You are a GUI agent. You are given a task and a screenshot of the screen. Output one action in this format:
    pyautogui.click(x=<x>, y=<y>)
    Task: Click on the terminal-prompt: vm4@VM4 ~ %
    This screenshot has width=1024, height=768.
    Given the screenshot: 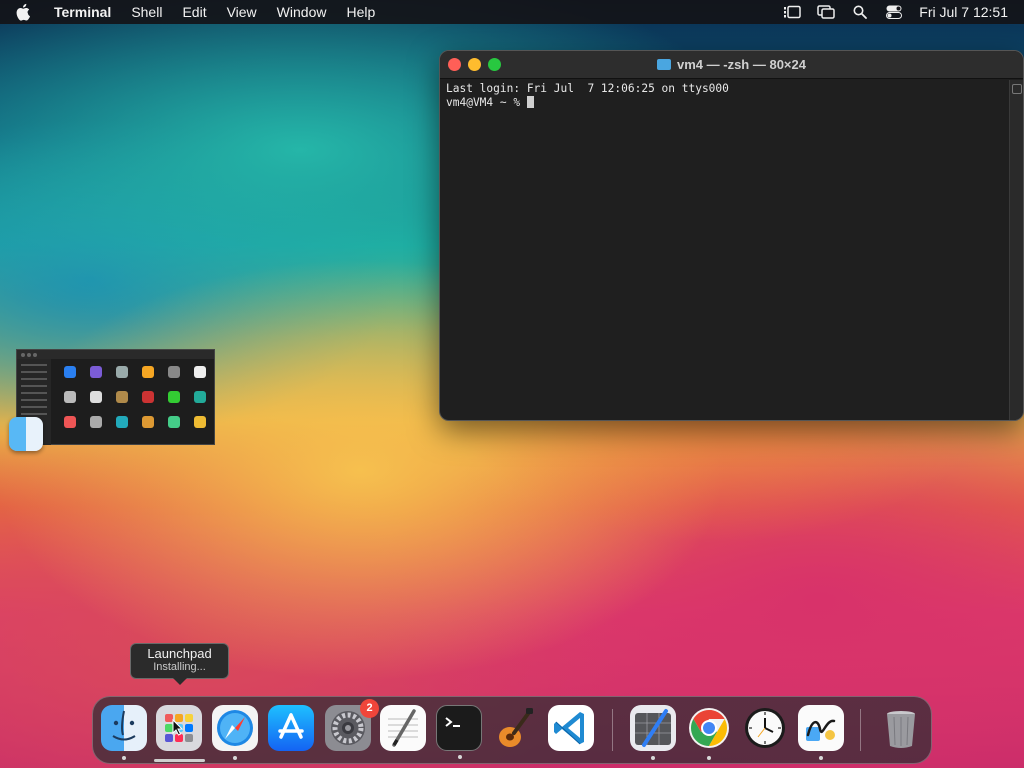 What is the action you would take?
    pyautogui.click(x=486, y=102)
    